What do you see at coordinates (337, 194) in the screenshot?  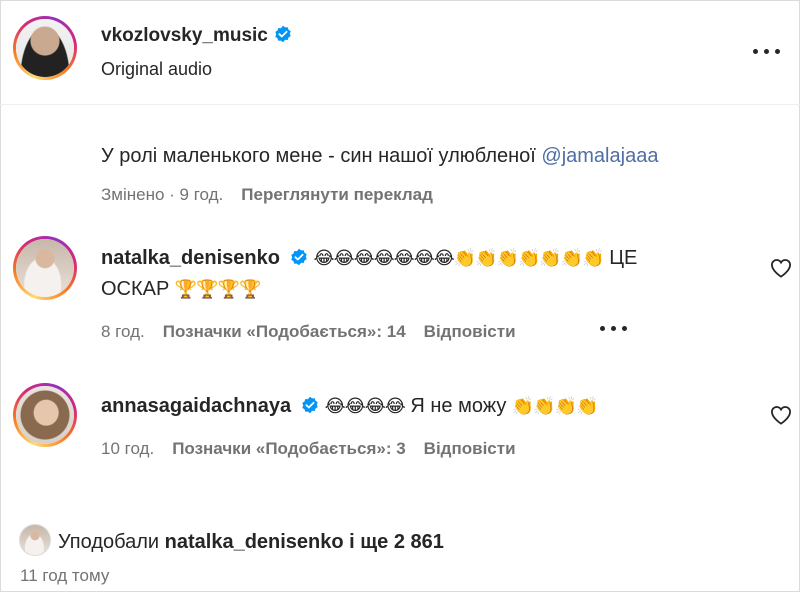 I see `see-translation-button: Переглянути переклад` at bounding box center [337, 194].